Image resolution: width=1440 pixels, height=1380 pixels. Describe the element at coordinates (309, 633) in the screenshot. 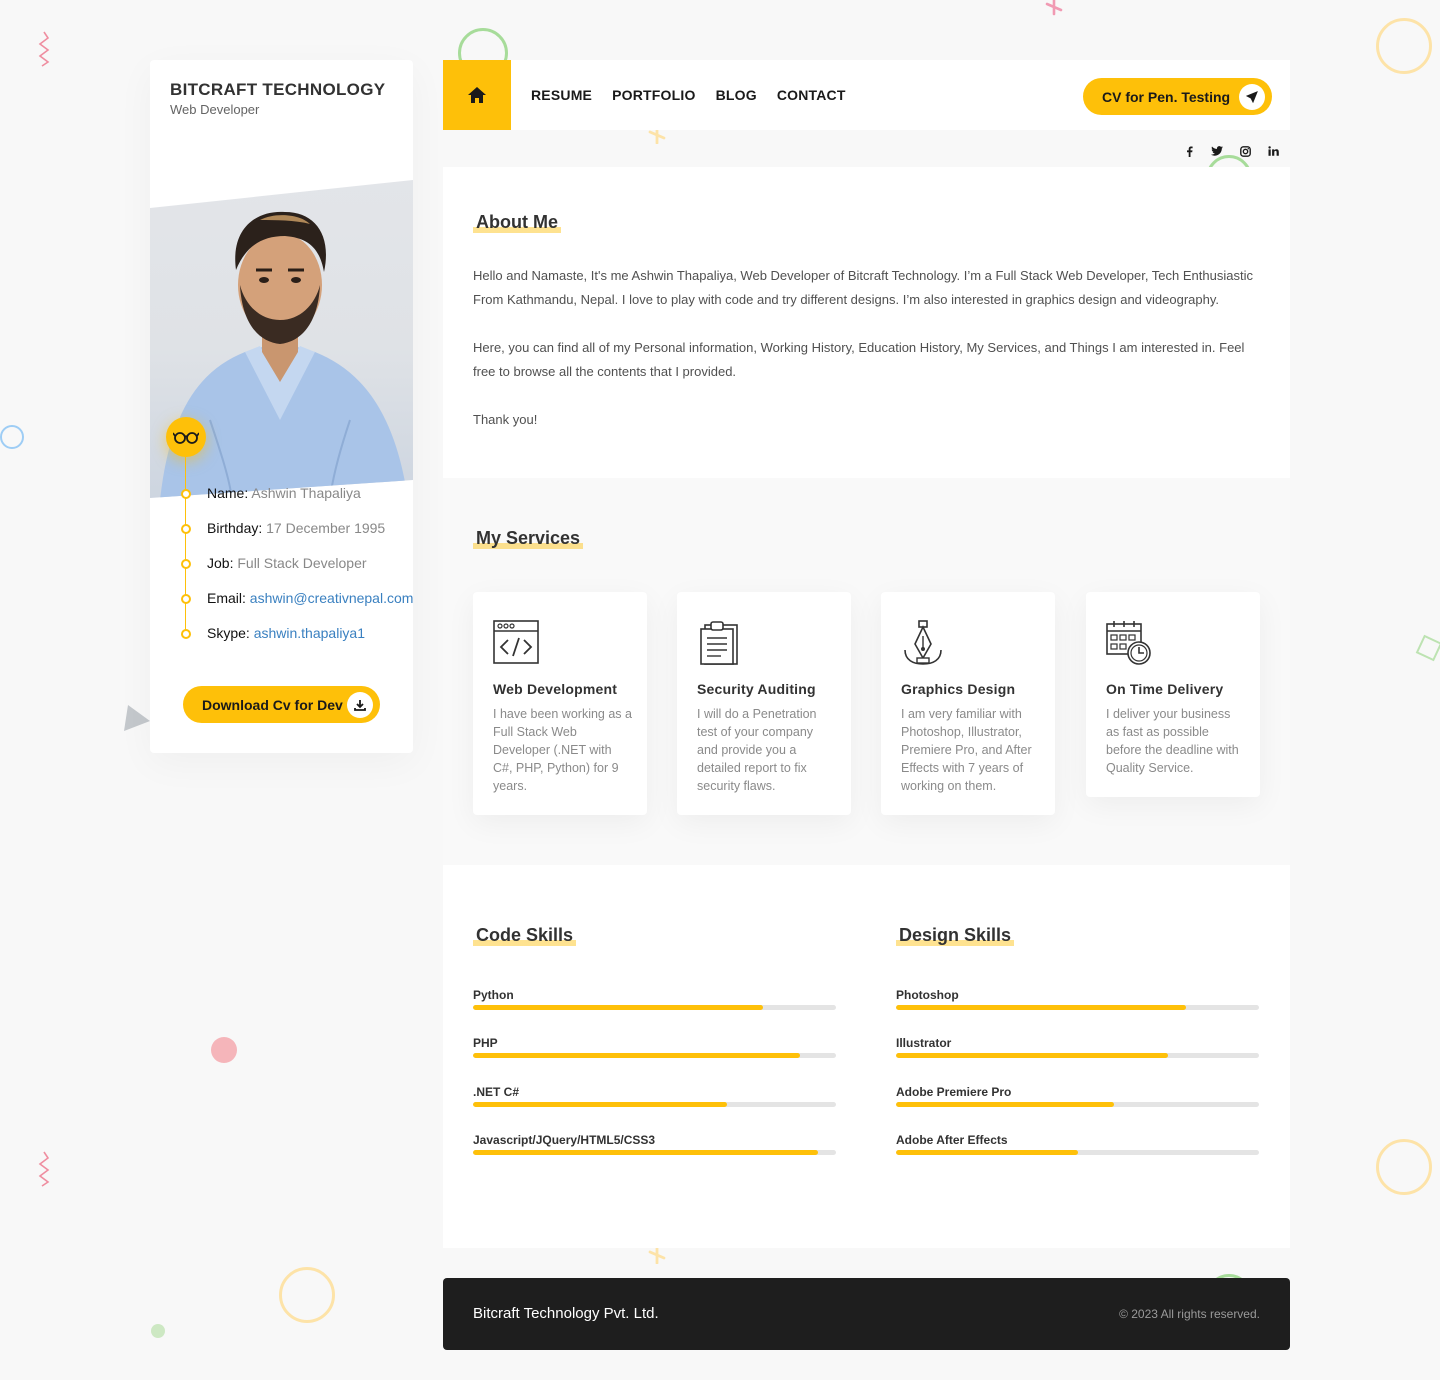

I see `skype-link: ashwin.thapaliya1` at that location.